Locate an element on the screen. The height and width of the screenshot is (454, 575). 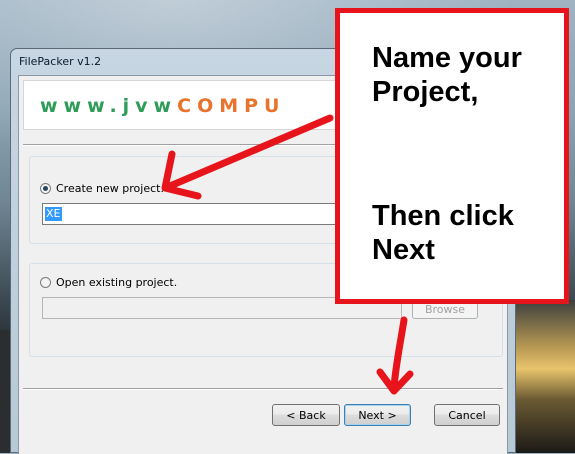
callout-text-name-project: Name your Project, is located at coordinates (447, 75).